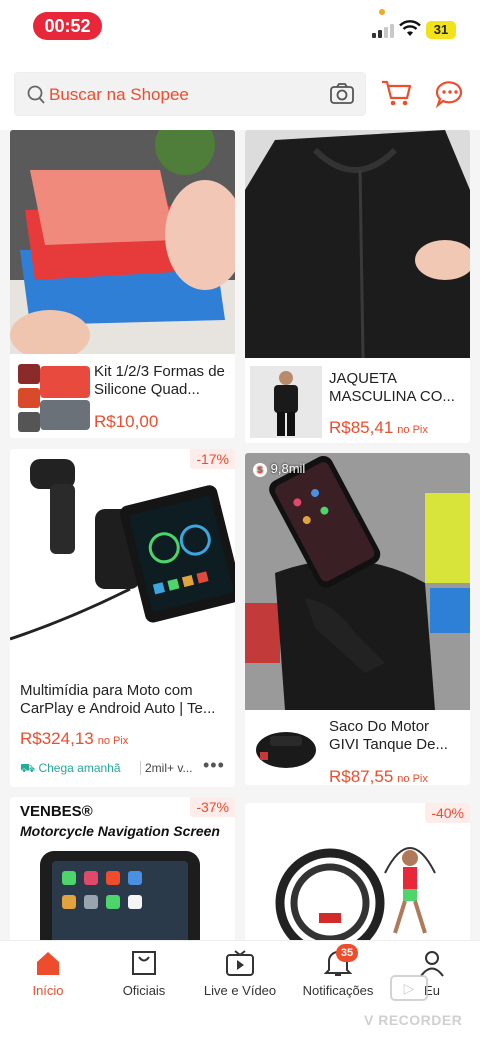 The height and width of the screenshot is (1042, 480). What do you see at coordinates (65, 382) in the screenshot?
I see `variant-thumbnail-red` at bounding box center [65, 382].